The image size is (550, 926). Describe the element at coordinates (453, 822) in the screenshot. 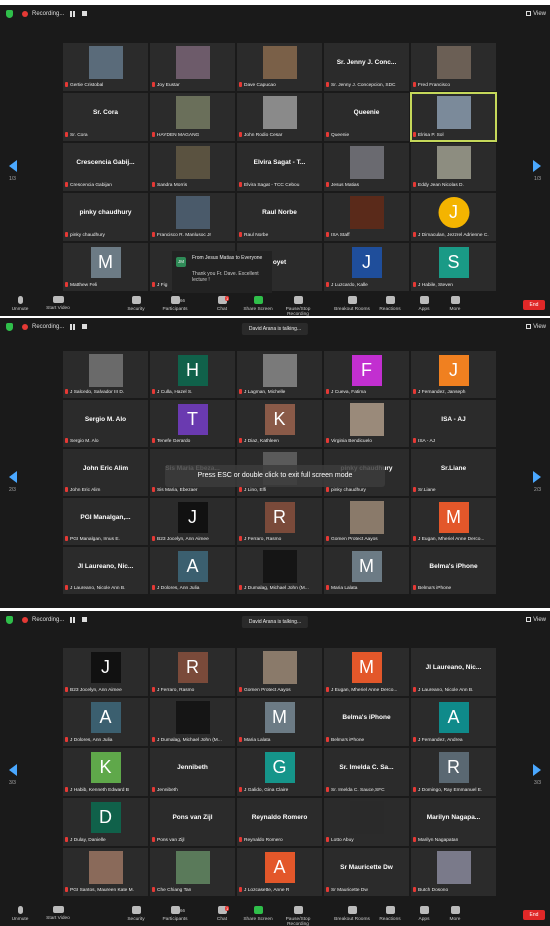

I see `participant-tile: Marilyn Nagapa... Marilyn Nagapatan` at that location.